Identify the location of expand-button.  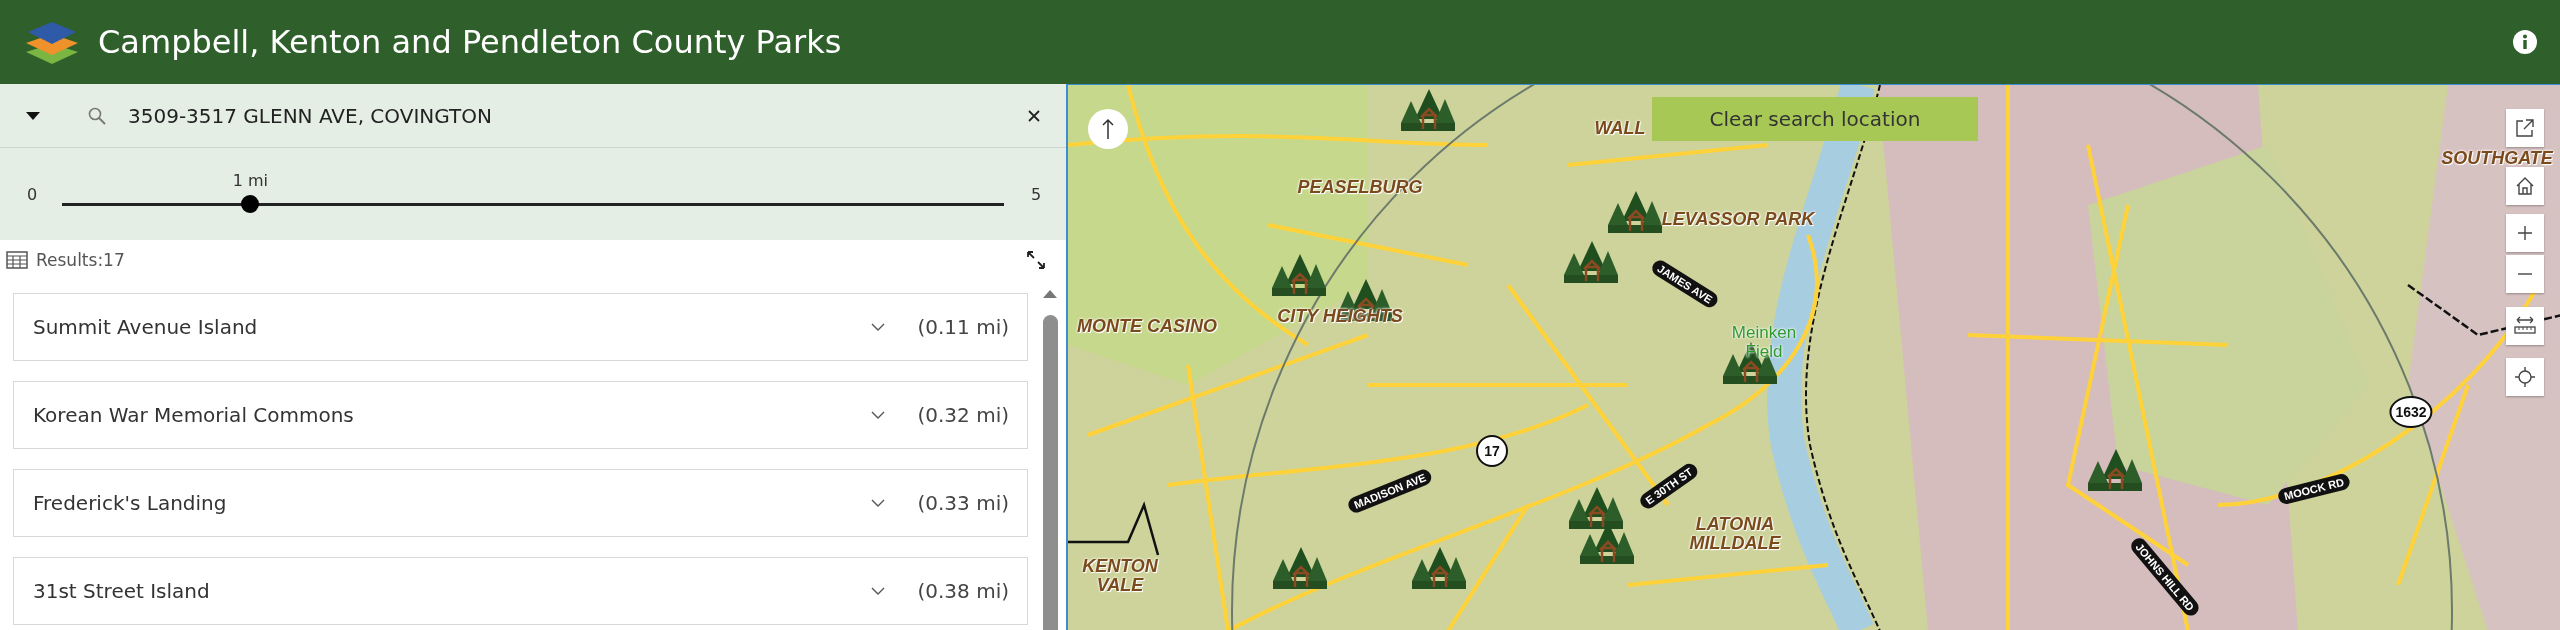
(1036, 260).